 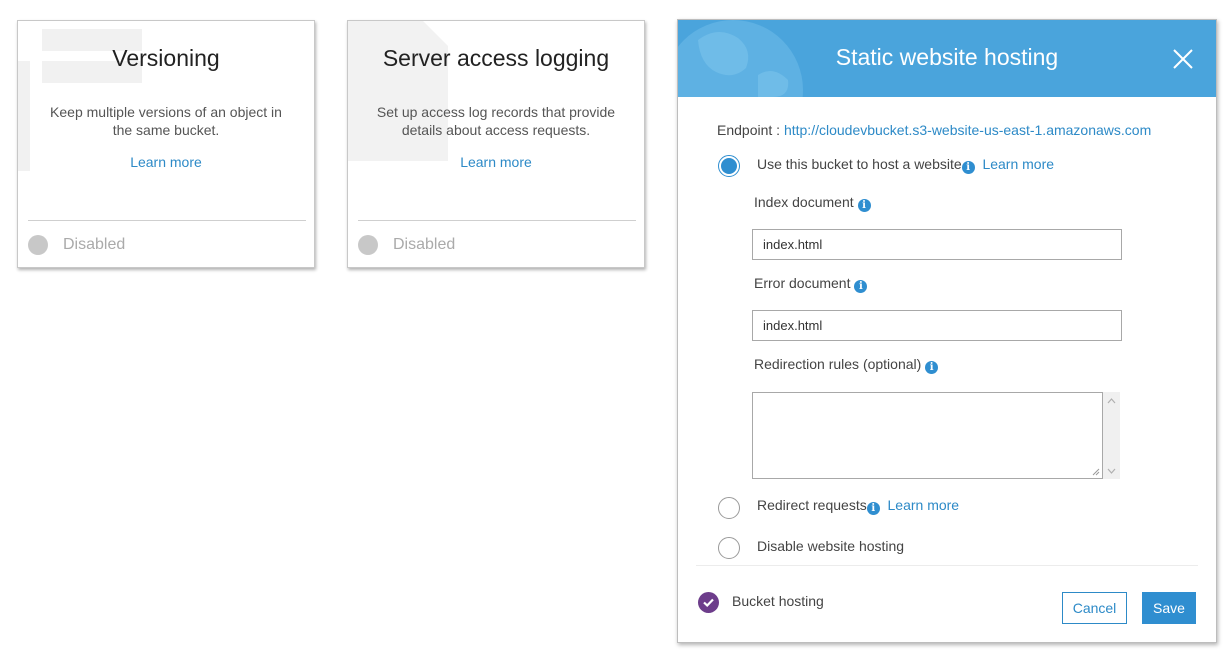 What do you see at coordinates (166, 162) in the screenshot?
I see `versioning-learn-more-link: Learn more` at bounding box center [166, 162].